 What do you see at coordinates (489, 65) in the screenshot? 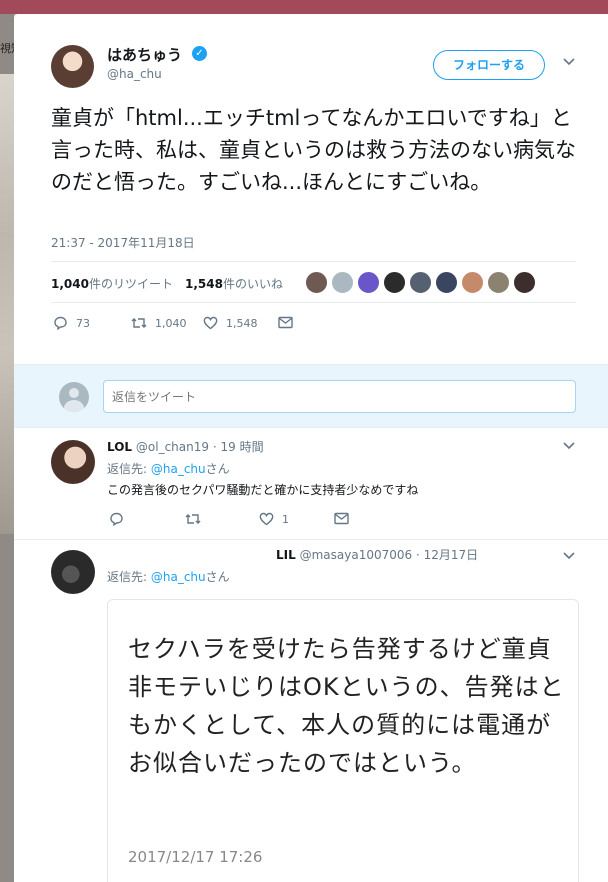
I see `follow-button: フォローする` at bounding box center [489, 65].